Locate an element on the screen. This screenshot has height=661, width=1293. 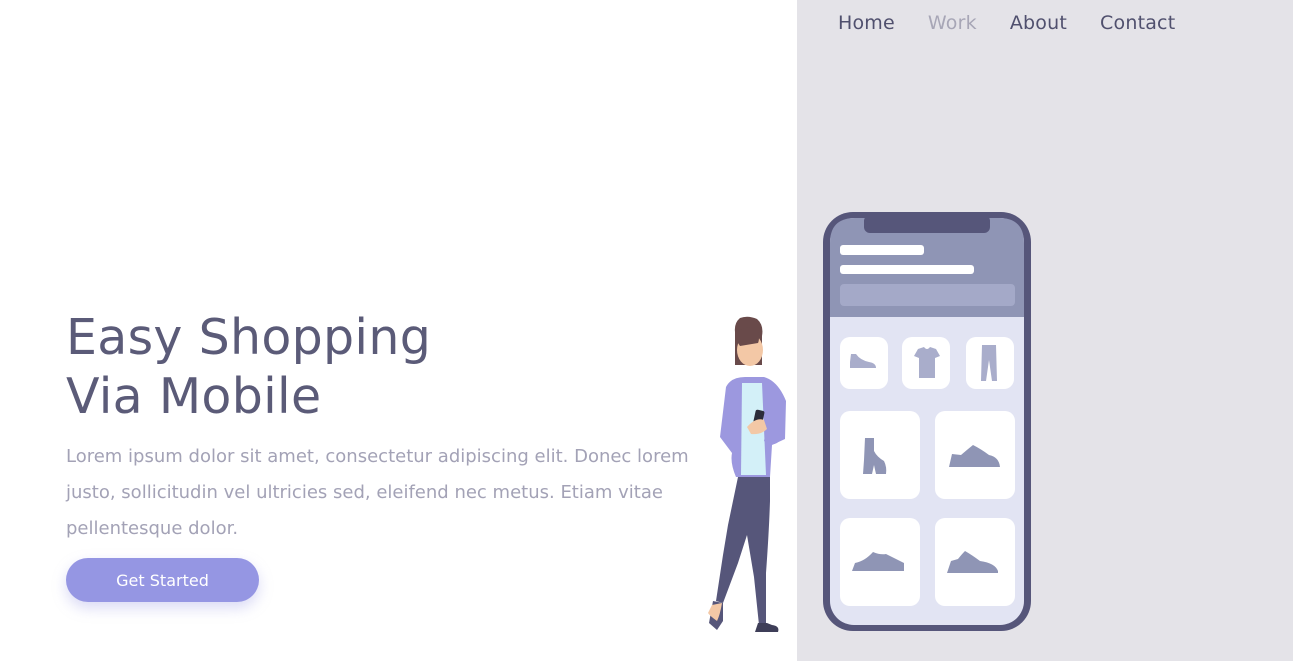
hero-title: Easy Shopping Via Mobile is located at coordinates (248, 367).